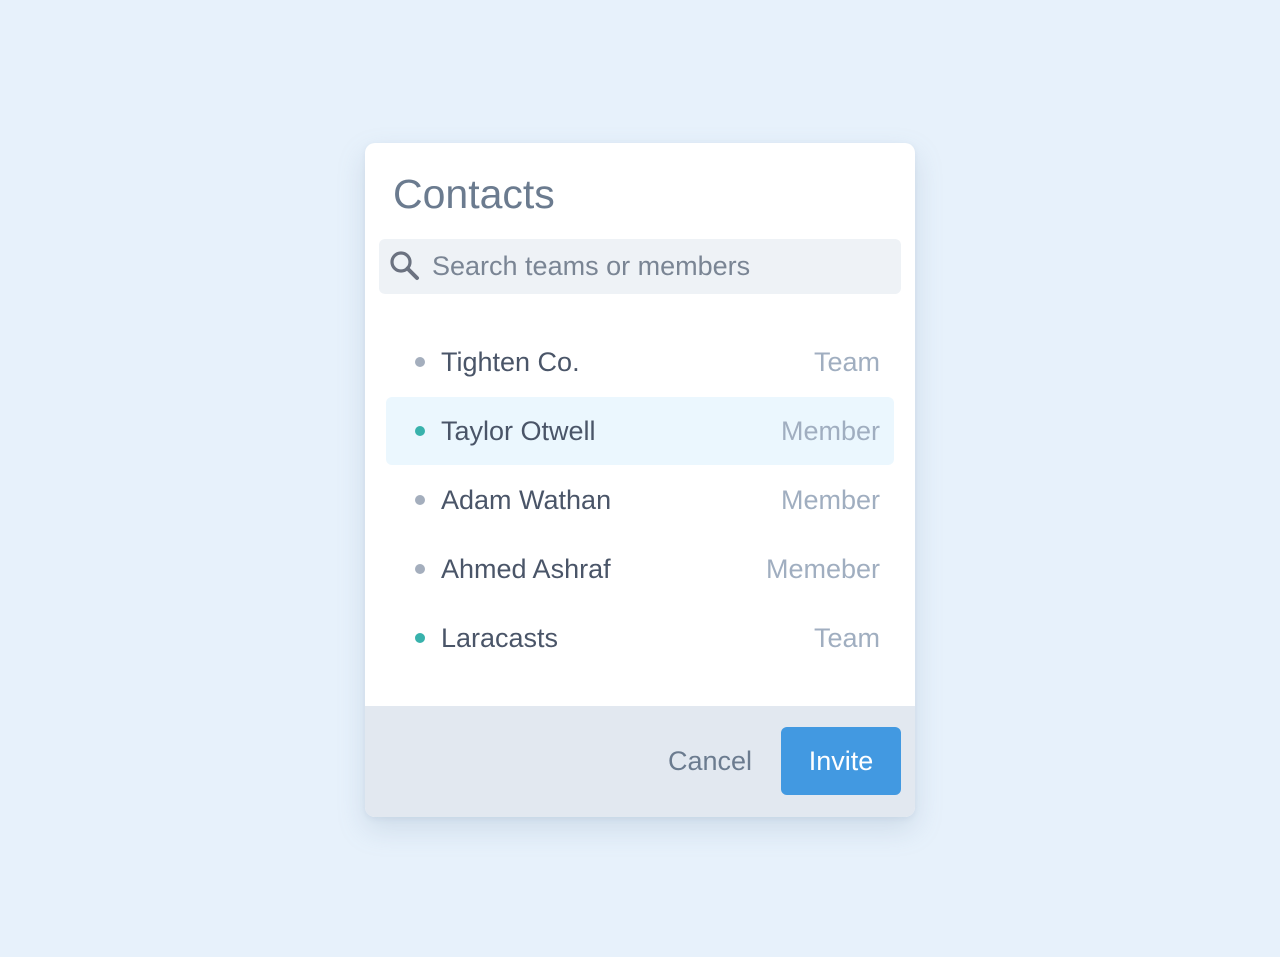 The height and width of the screenshot is (957, 1280). I want to click on contact-row-tighten-co: Tighten Co. Team, so click(640, 362).